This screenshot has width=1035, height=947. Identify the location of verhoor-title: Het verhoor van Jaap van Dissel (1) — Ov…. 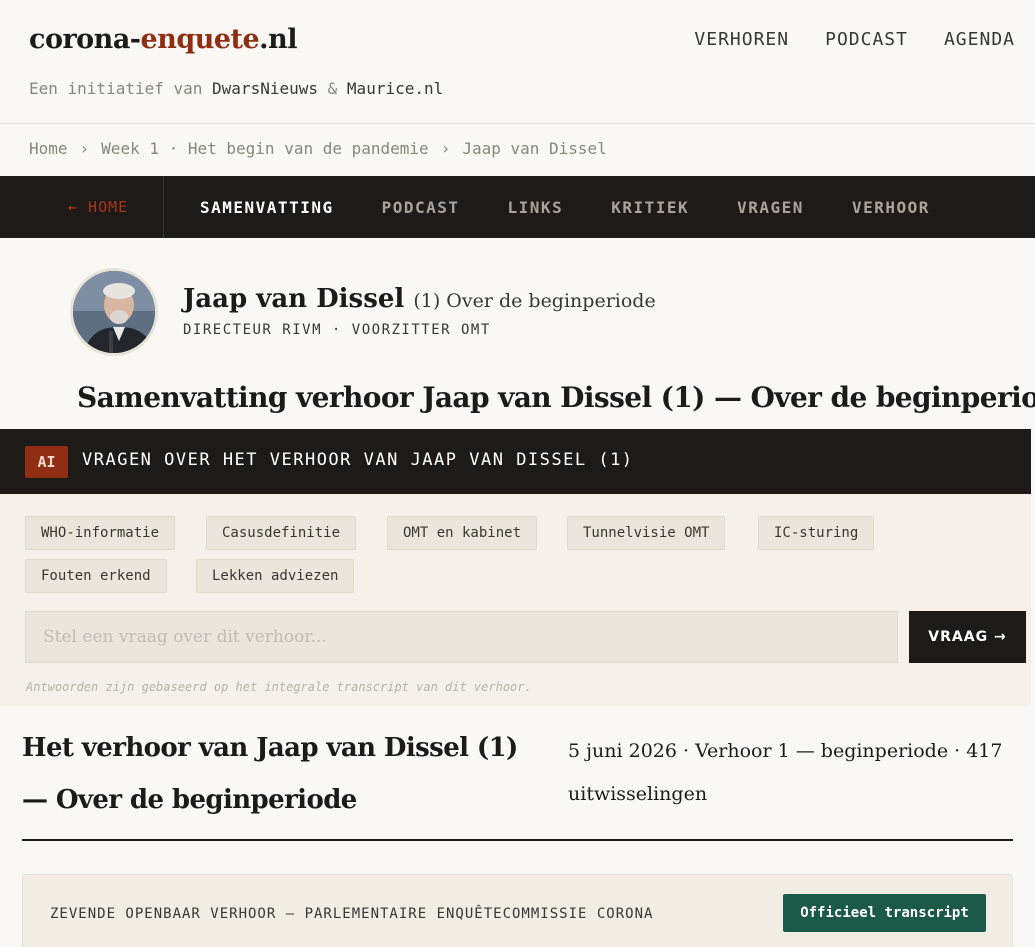
(270, 774).